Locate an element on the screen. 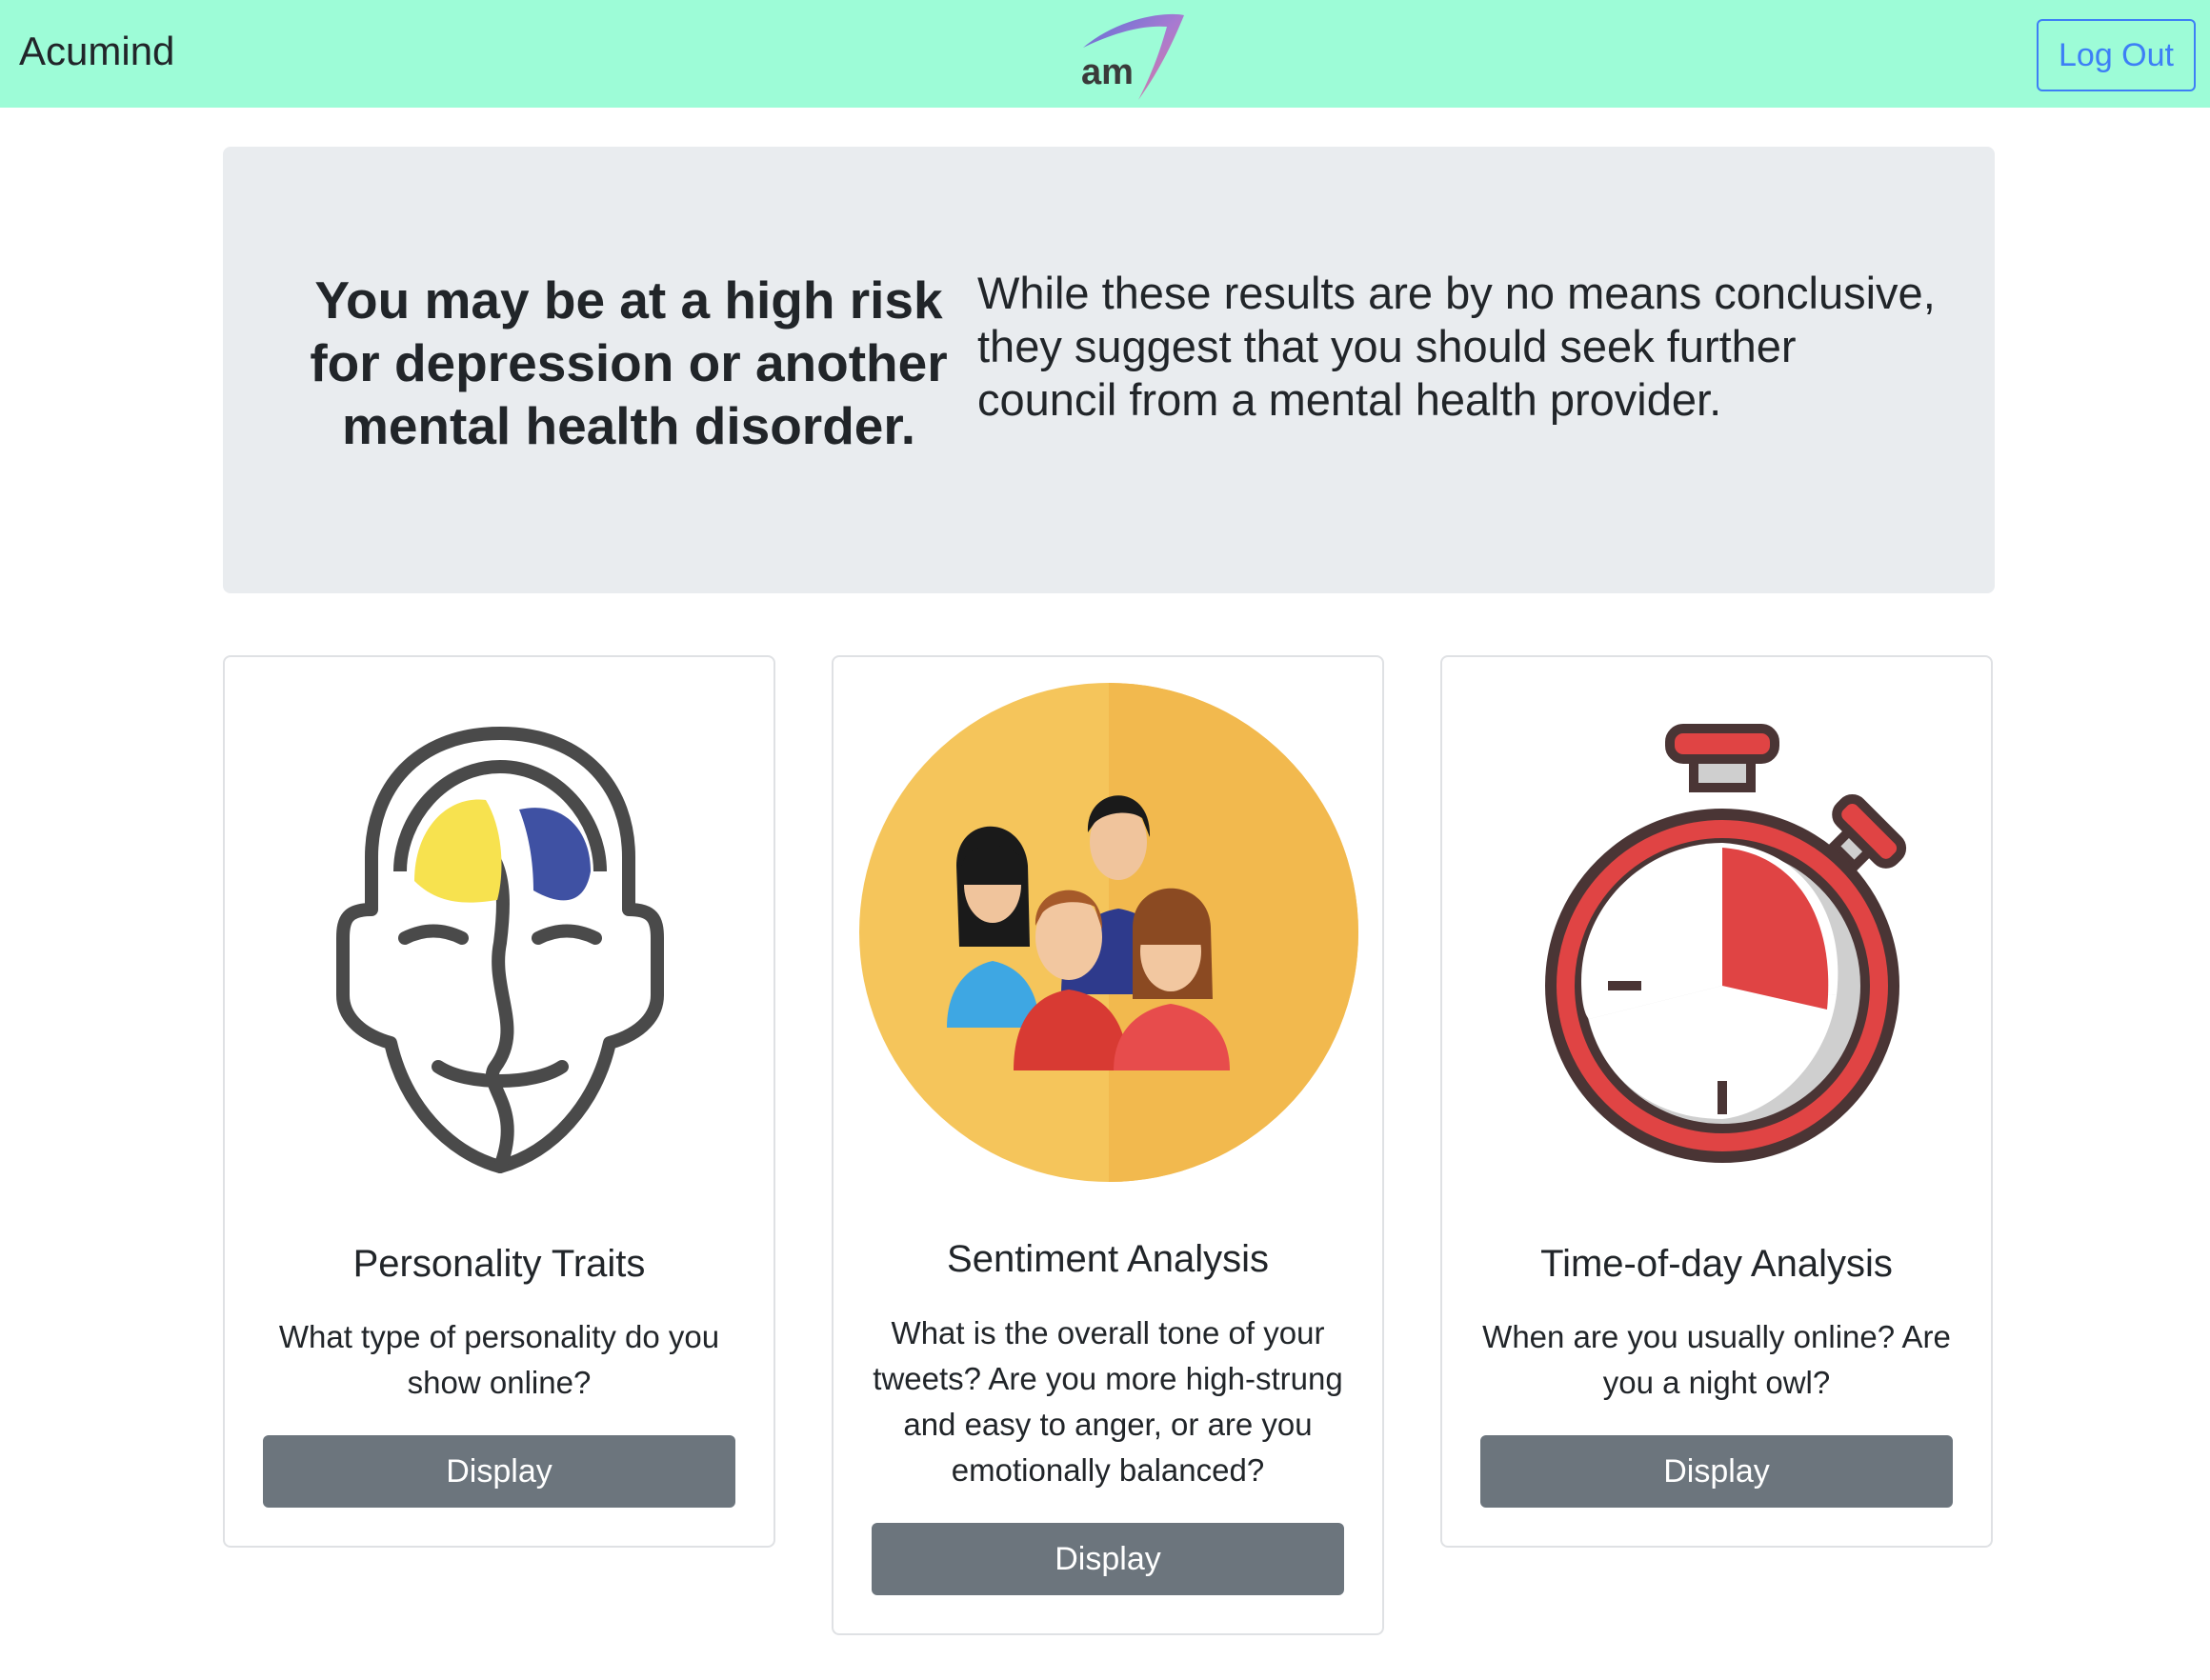 Image resolution: width=2210 pixels, height=1680 pixels. display-personality-button: Display is located at coordinates (499, 1471).